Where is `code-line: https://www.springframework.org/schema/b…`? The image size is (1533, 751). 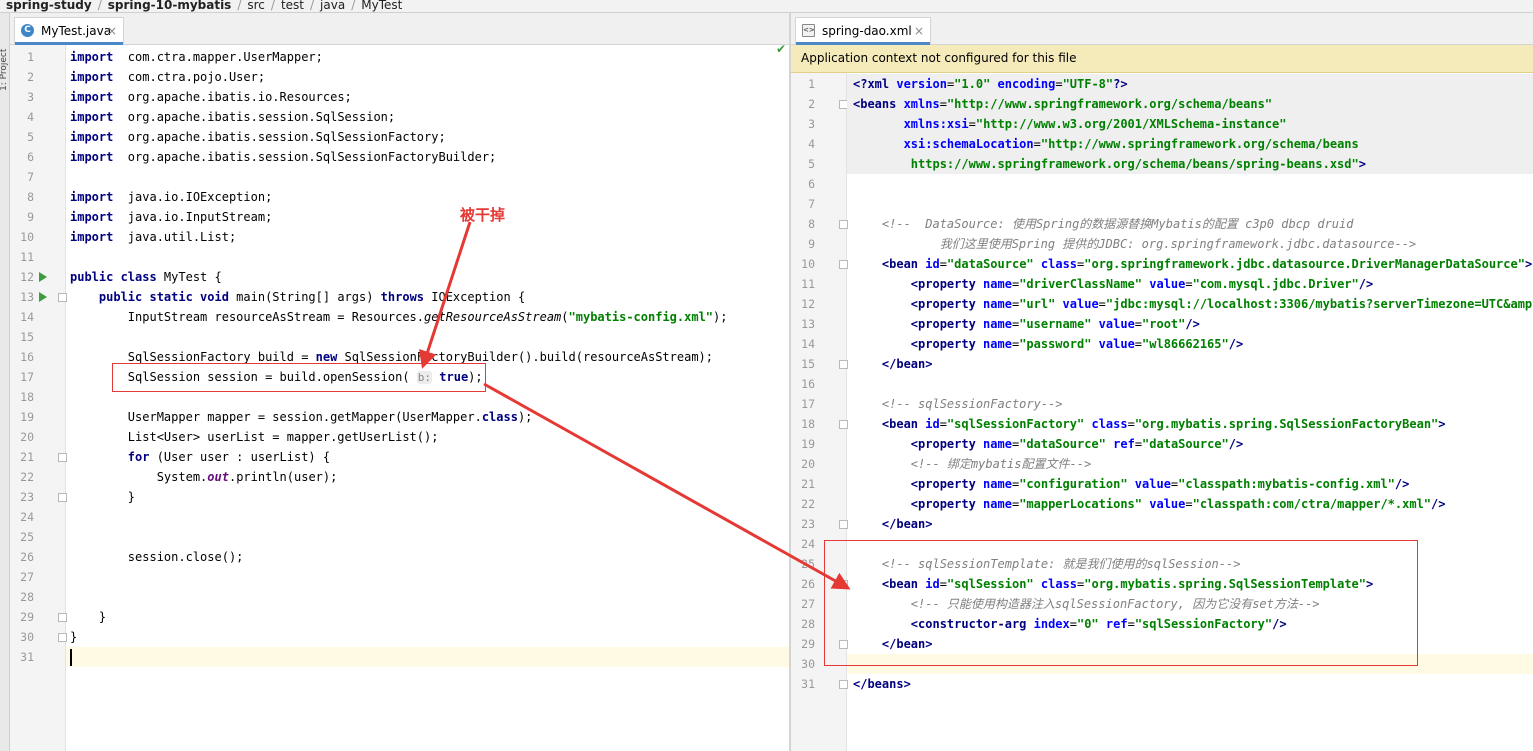 code-line: https://www.springframework.org/schema/b… is located at coordinates (1190, 164).